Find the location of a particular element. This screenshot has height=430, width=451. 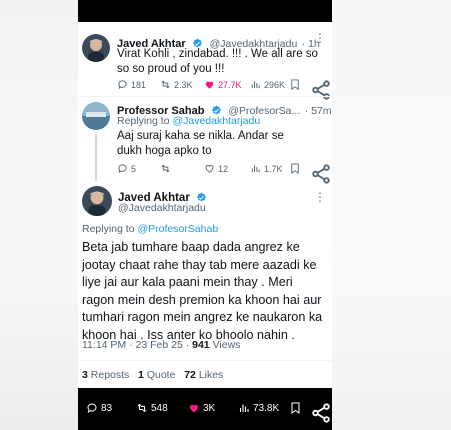

reply-button: 83 is located at coordinates (99, 408).